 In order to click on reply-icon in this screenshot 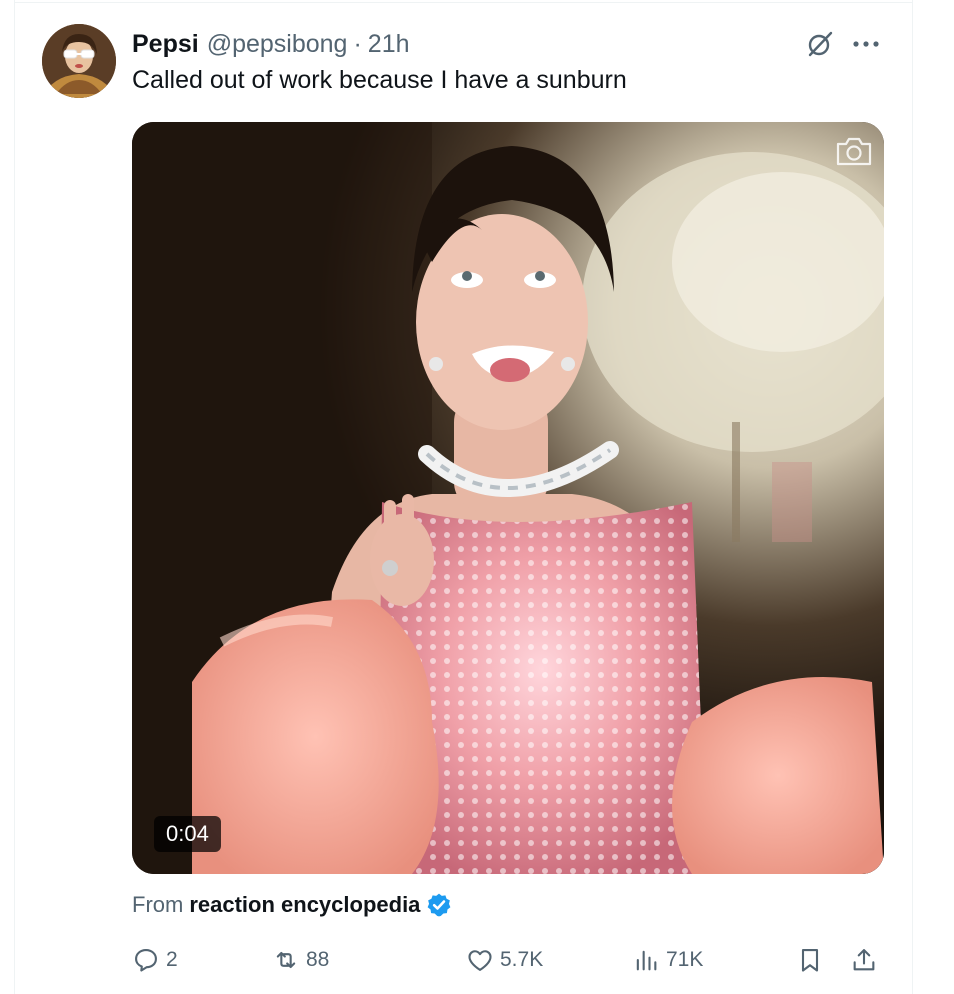, I will do `click(146, 960)`.